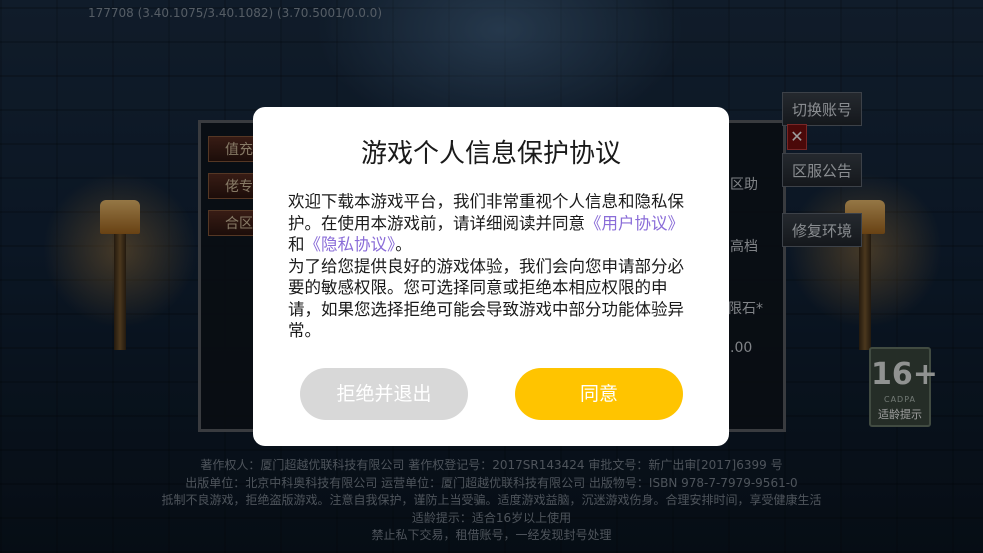 The image size is (983, 553). I want to click on user-agreement-link: 《用户协议》, so click(634, 223).